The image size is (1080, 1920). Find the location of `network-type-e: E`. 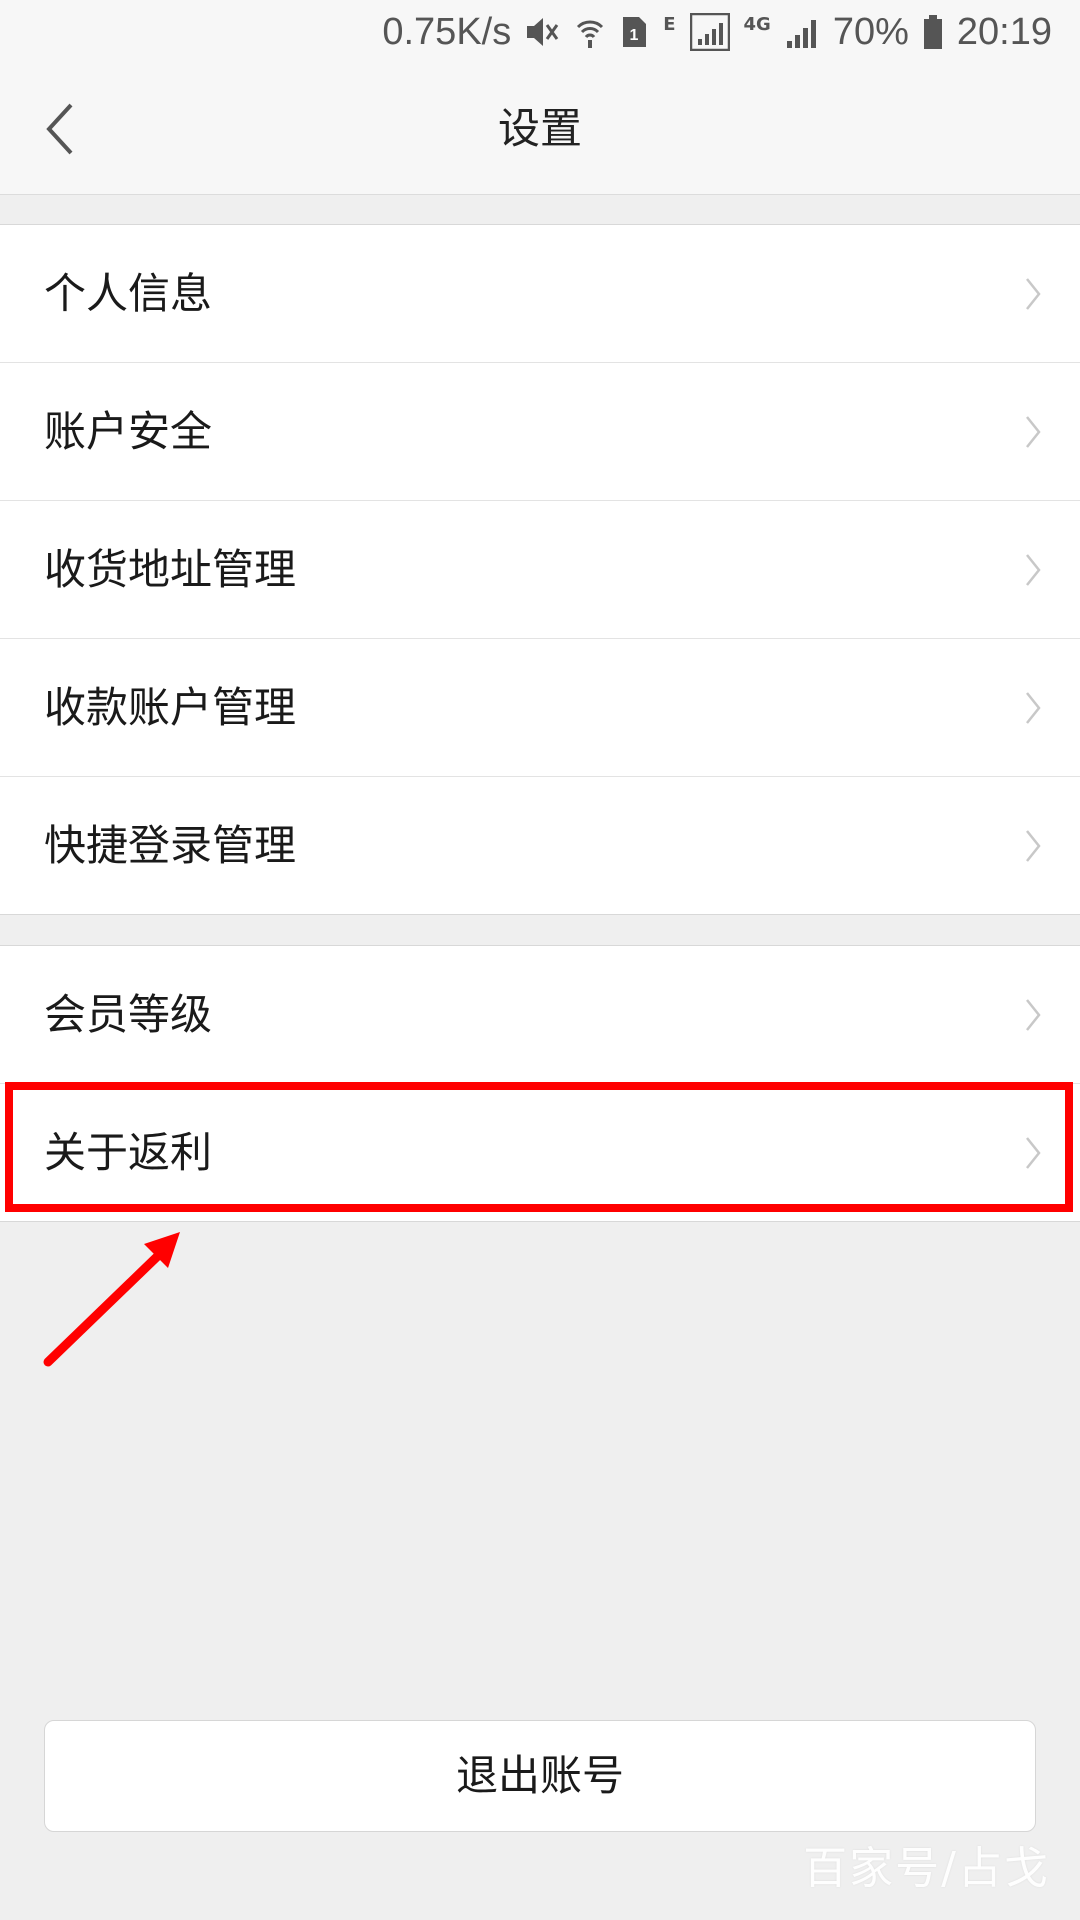

network-type-e: E is located at coordinates (669, 24).